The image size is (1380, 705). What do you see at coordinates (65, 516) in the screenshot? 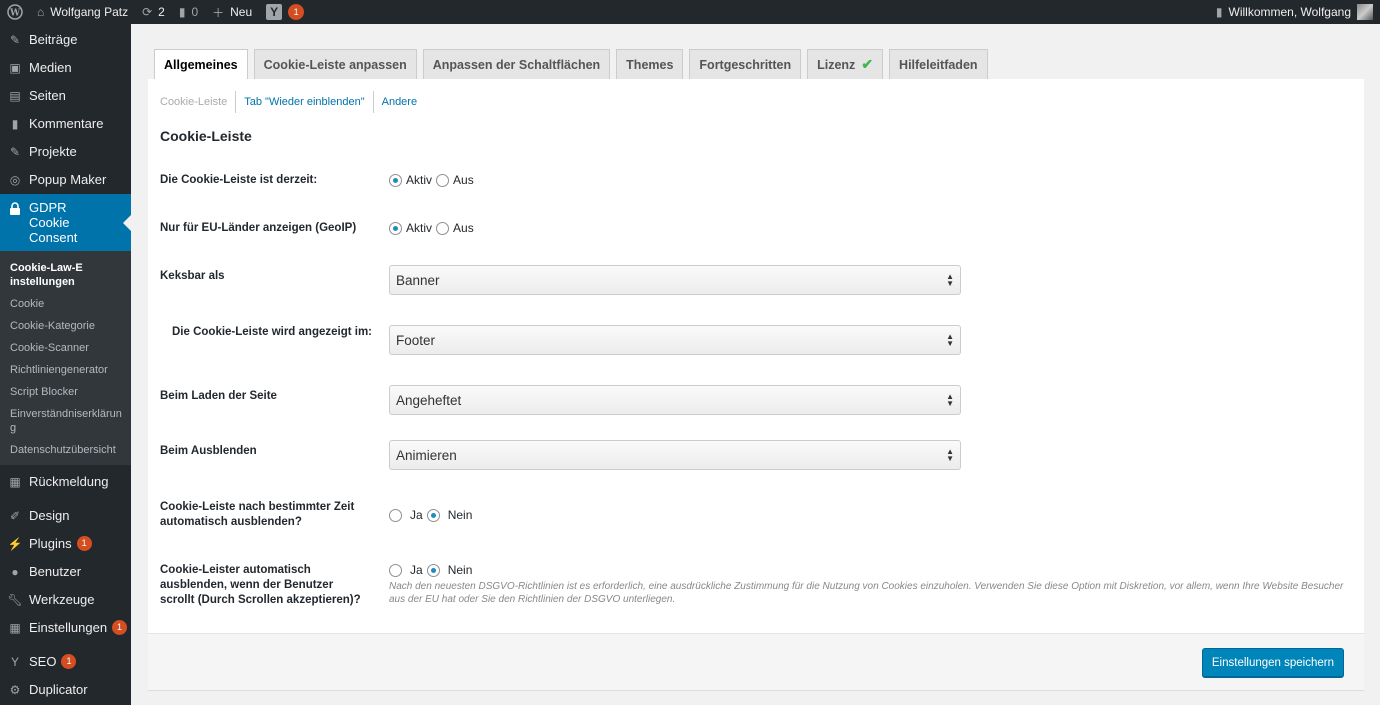
I see `sidebar-item-design: ✐ Design` at bounding box center [65, 516].